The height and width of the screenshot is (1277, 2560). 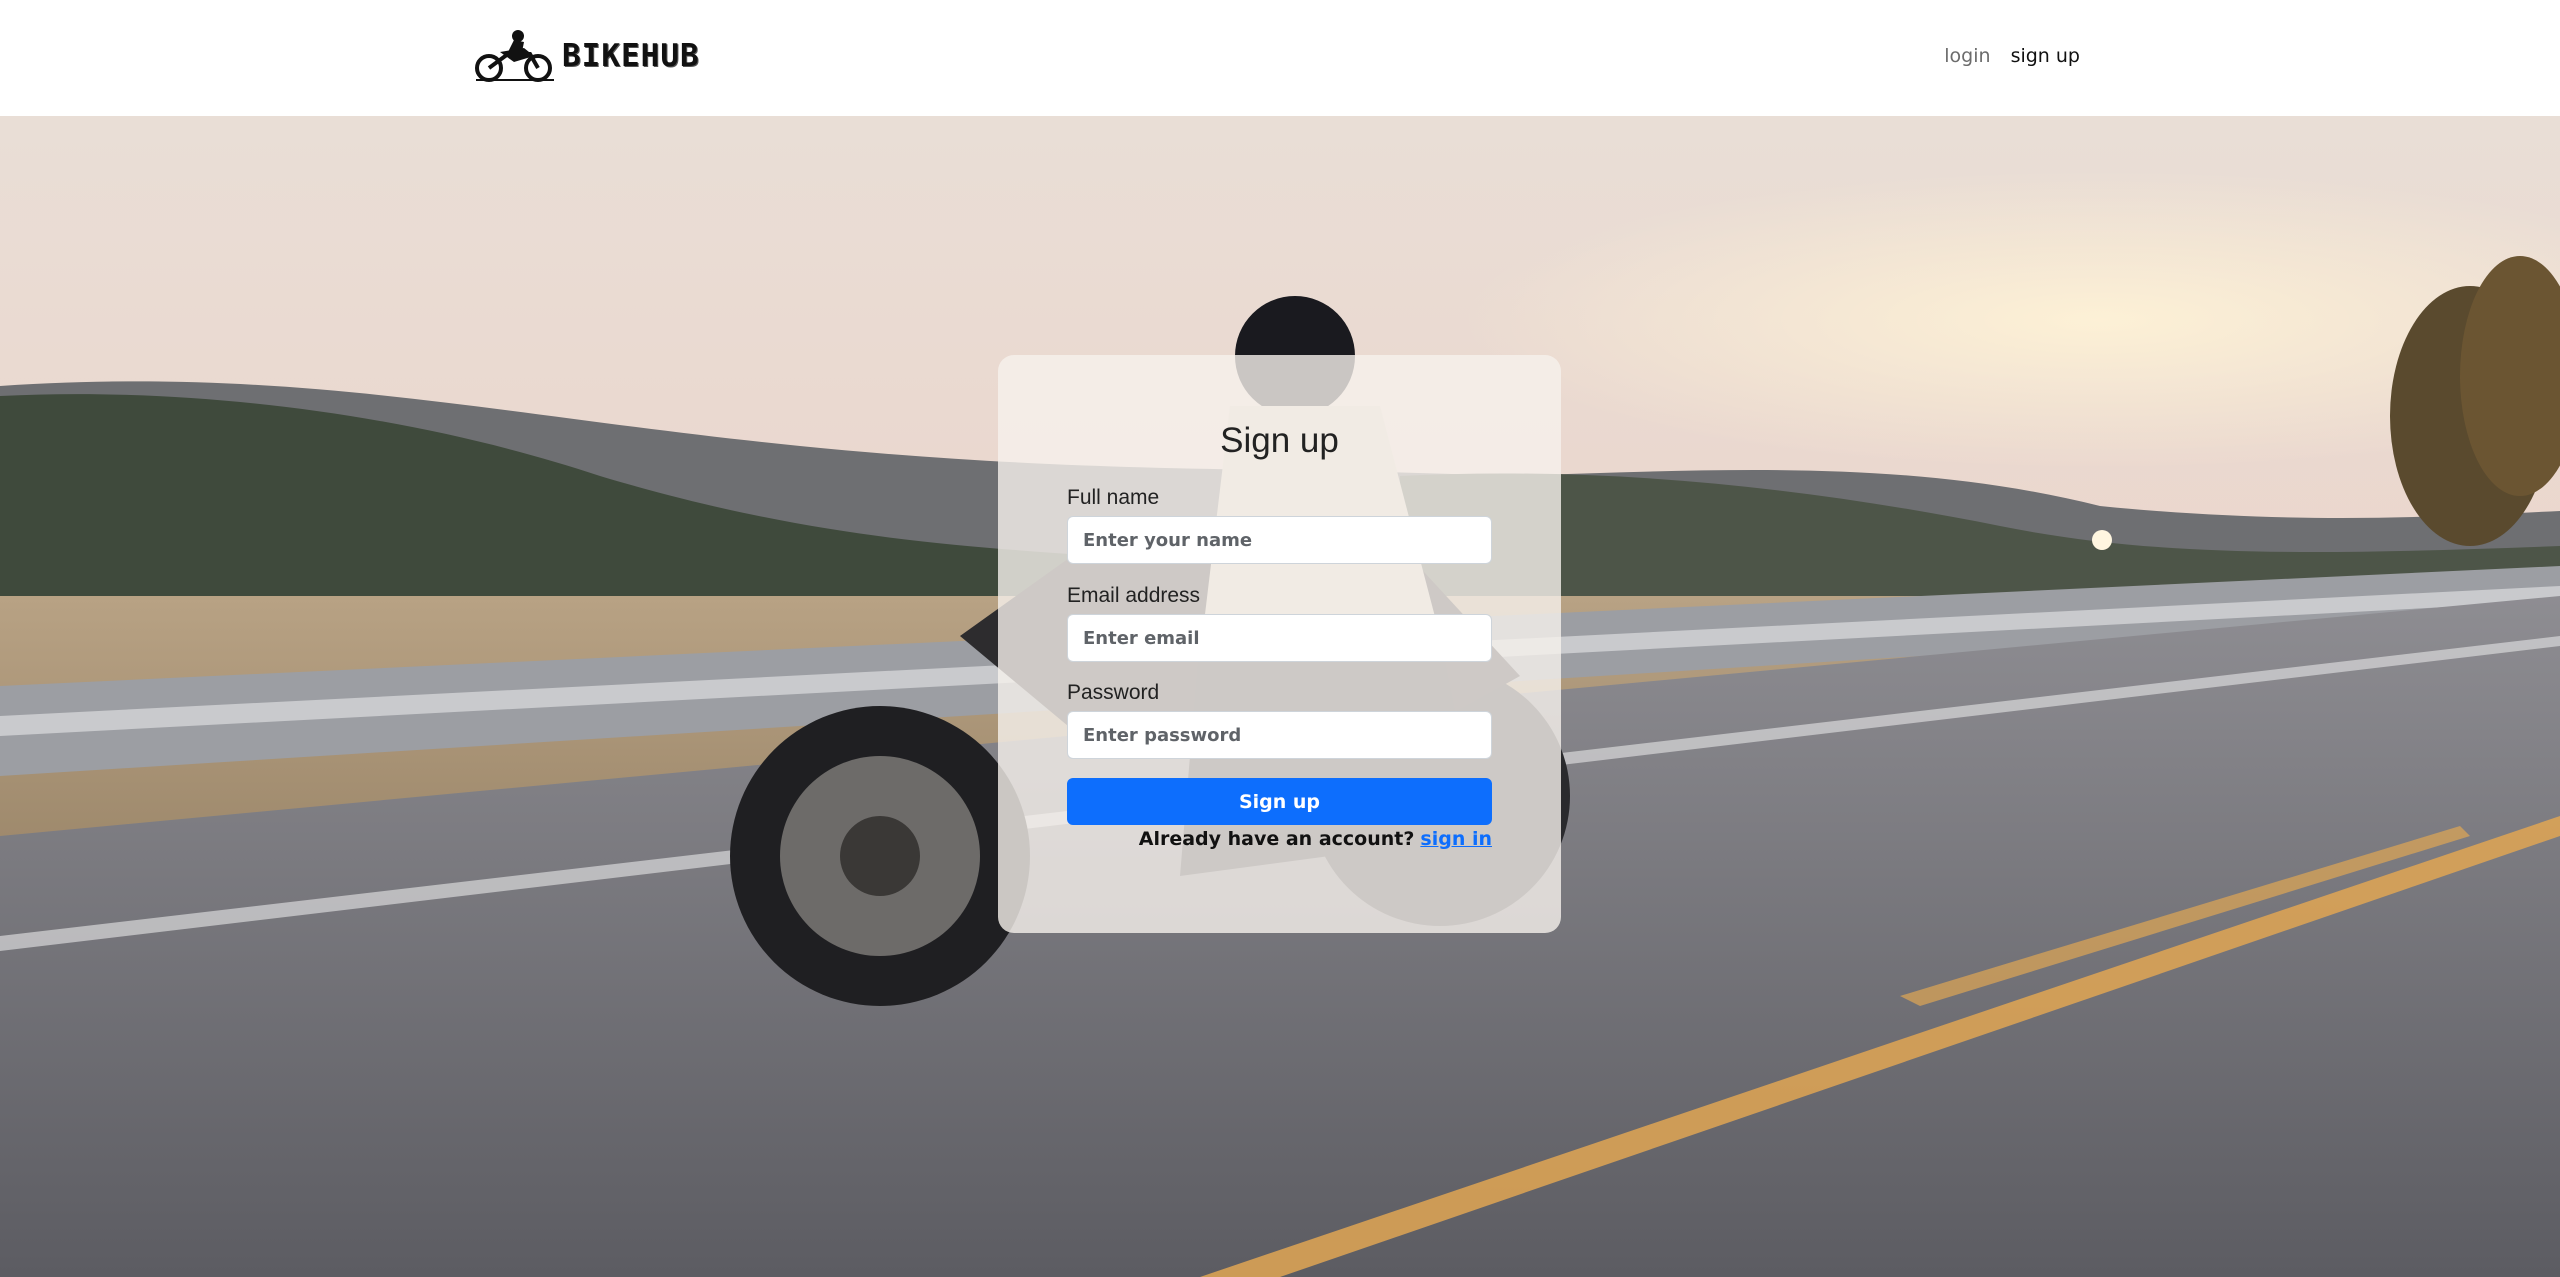 I want to click on email-label: Email address, so click(x=1134, y=595).